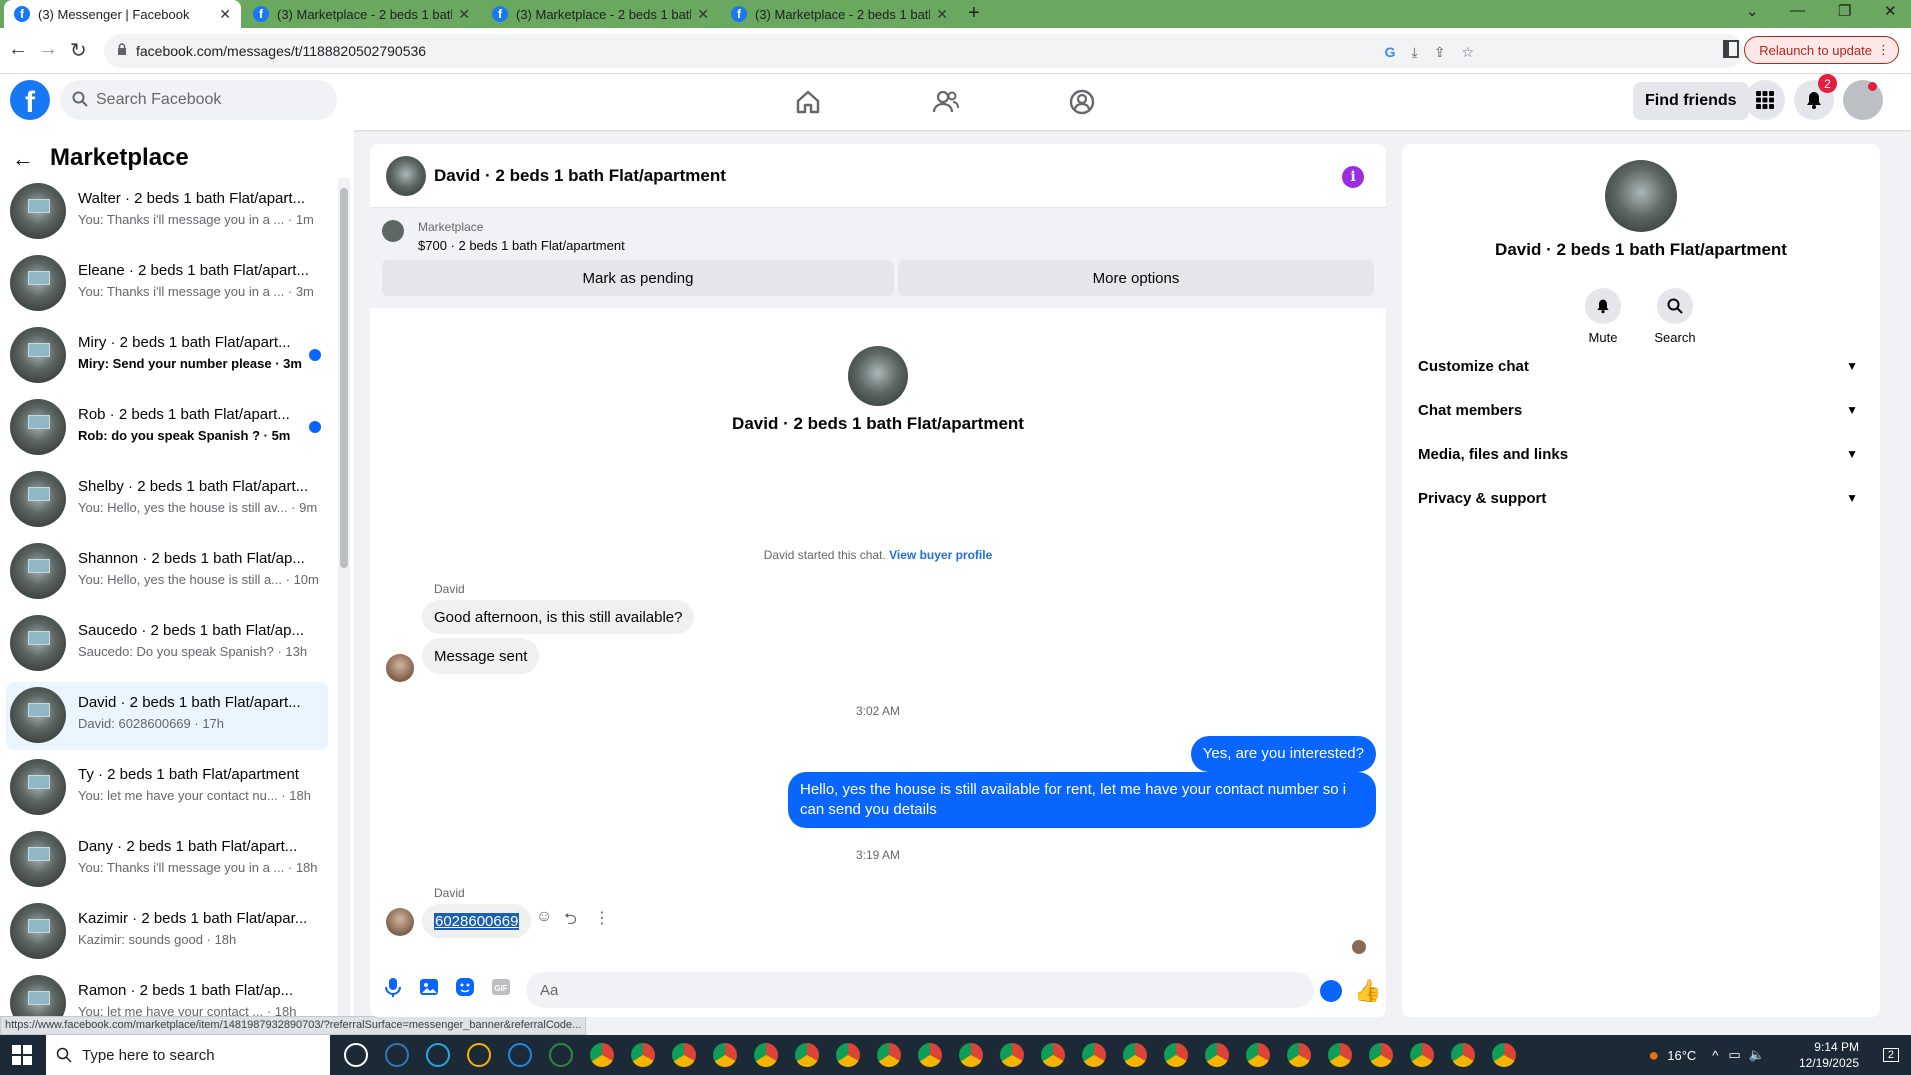  I want to click on microphone-icon, so click(393, 987).